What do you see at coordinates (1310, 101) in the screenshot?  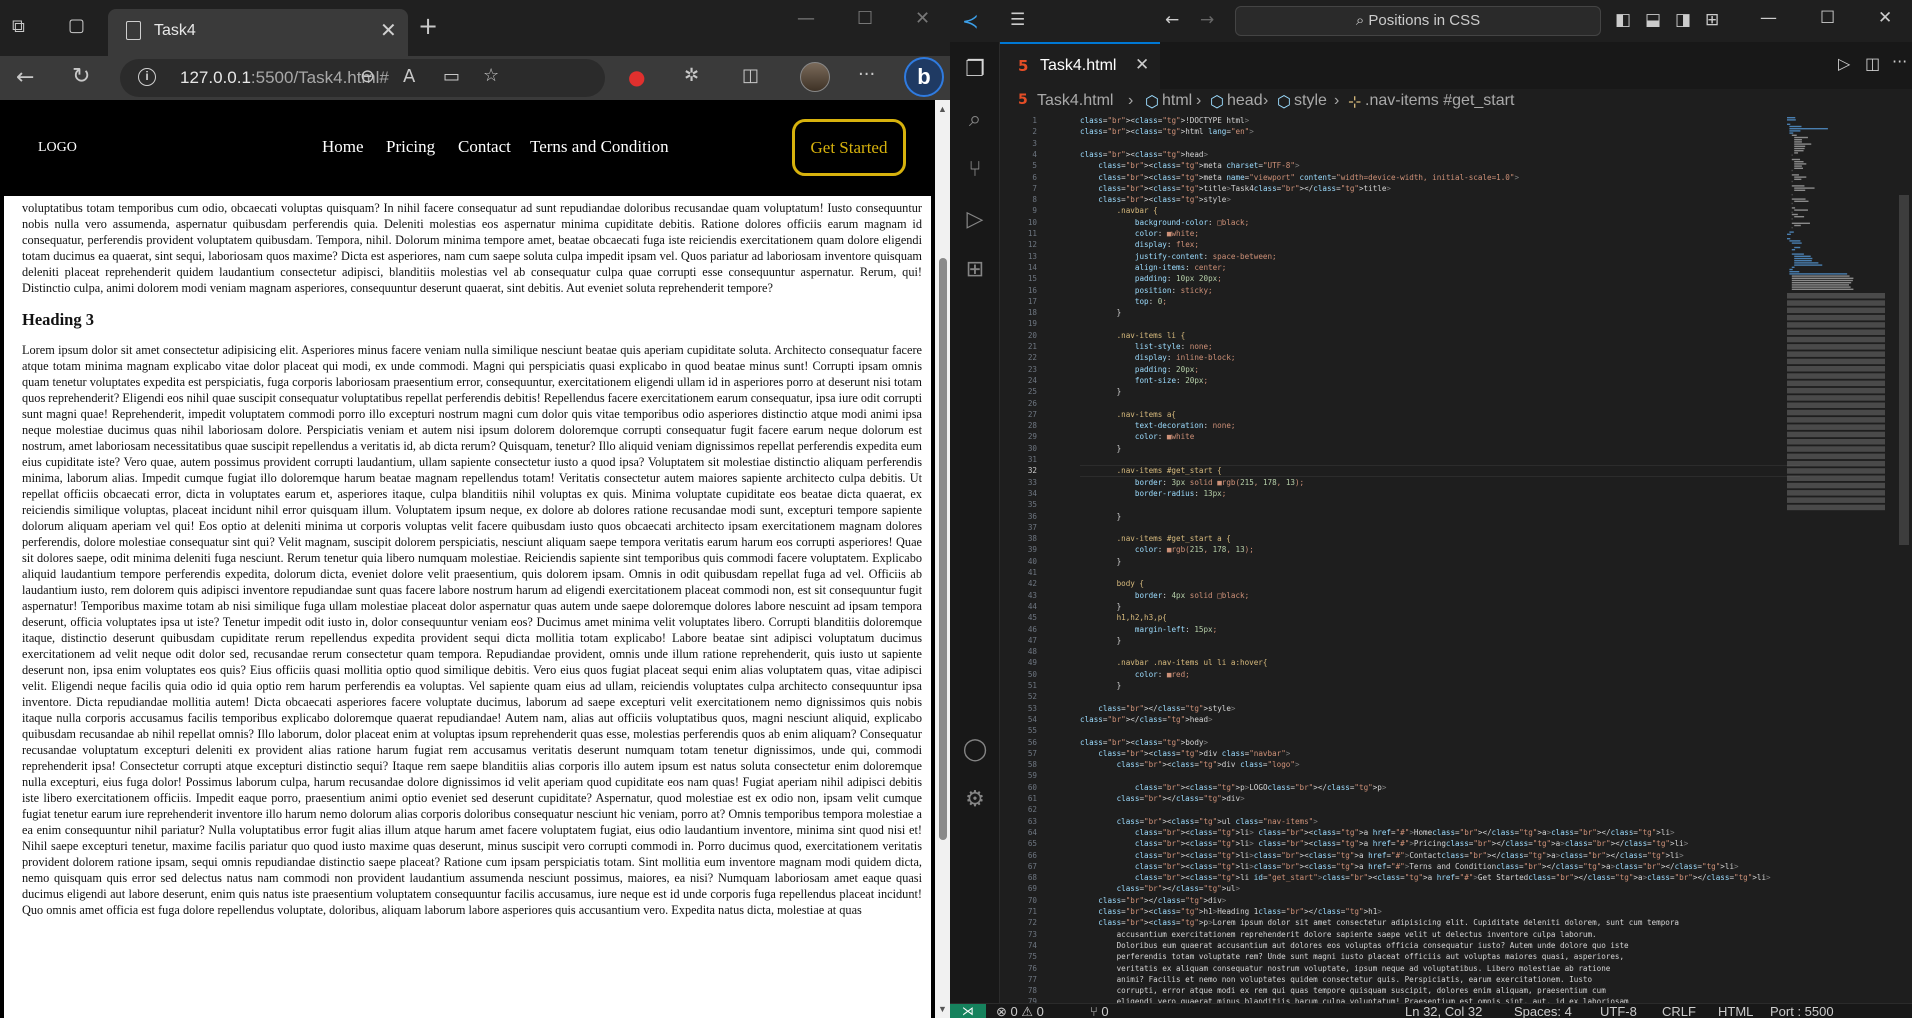 I see `breadcrumb-style: style` at bounding box center [1310, 101].